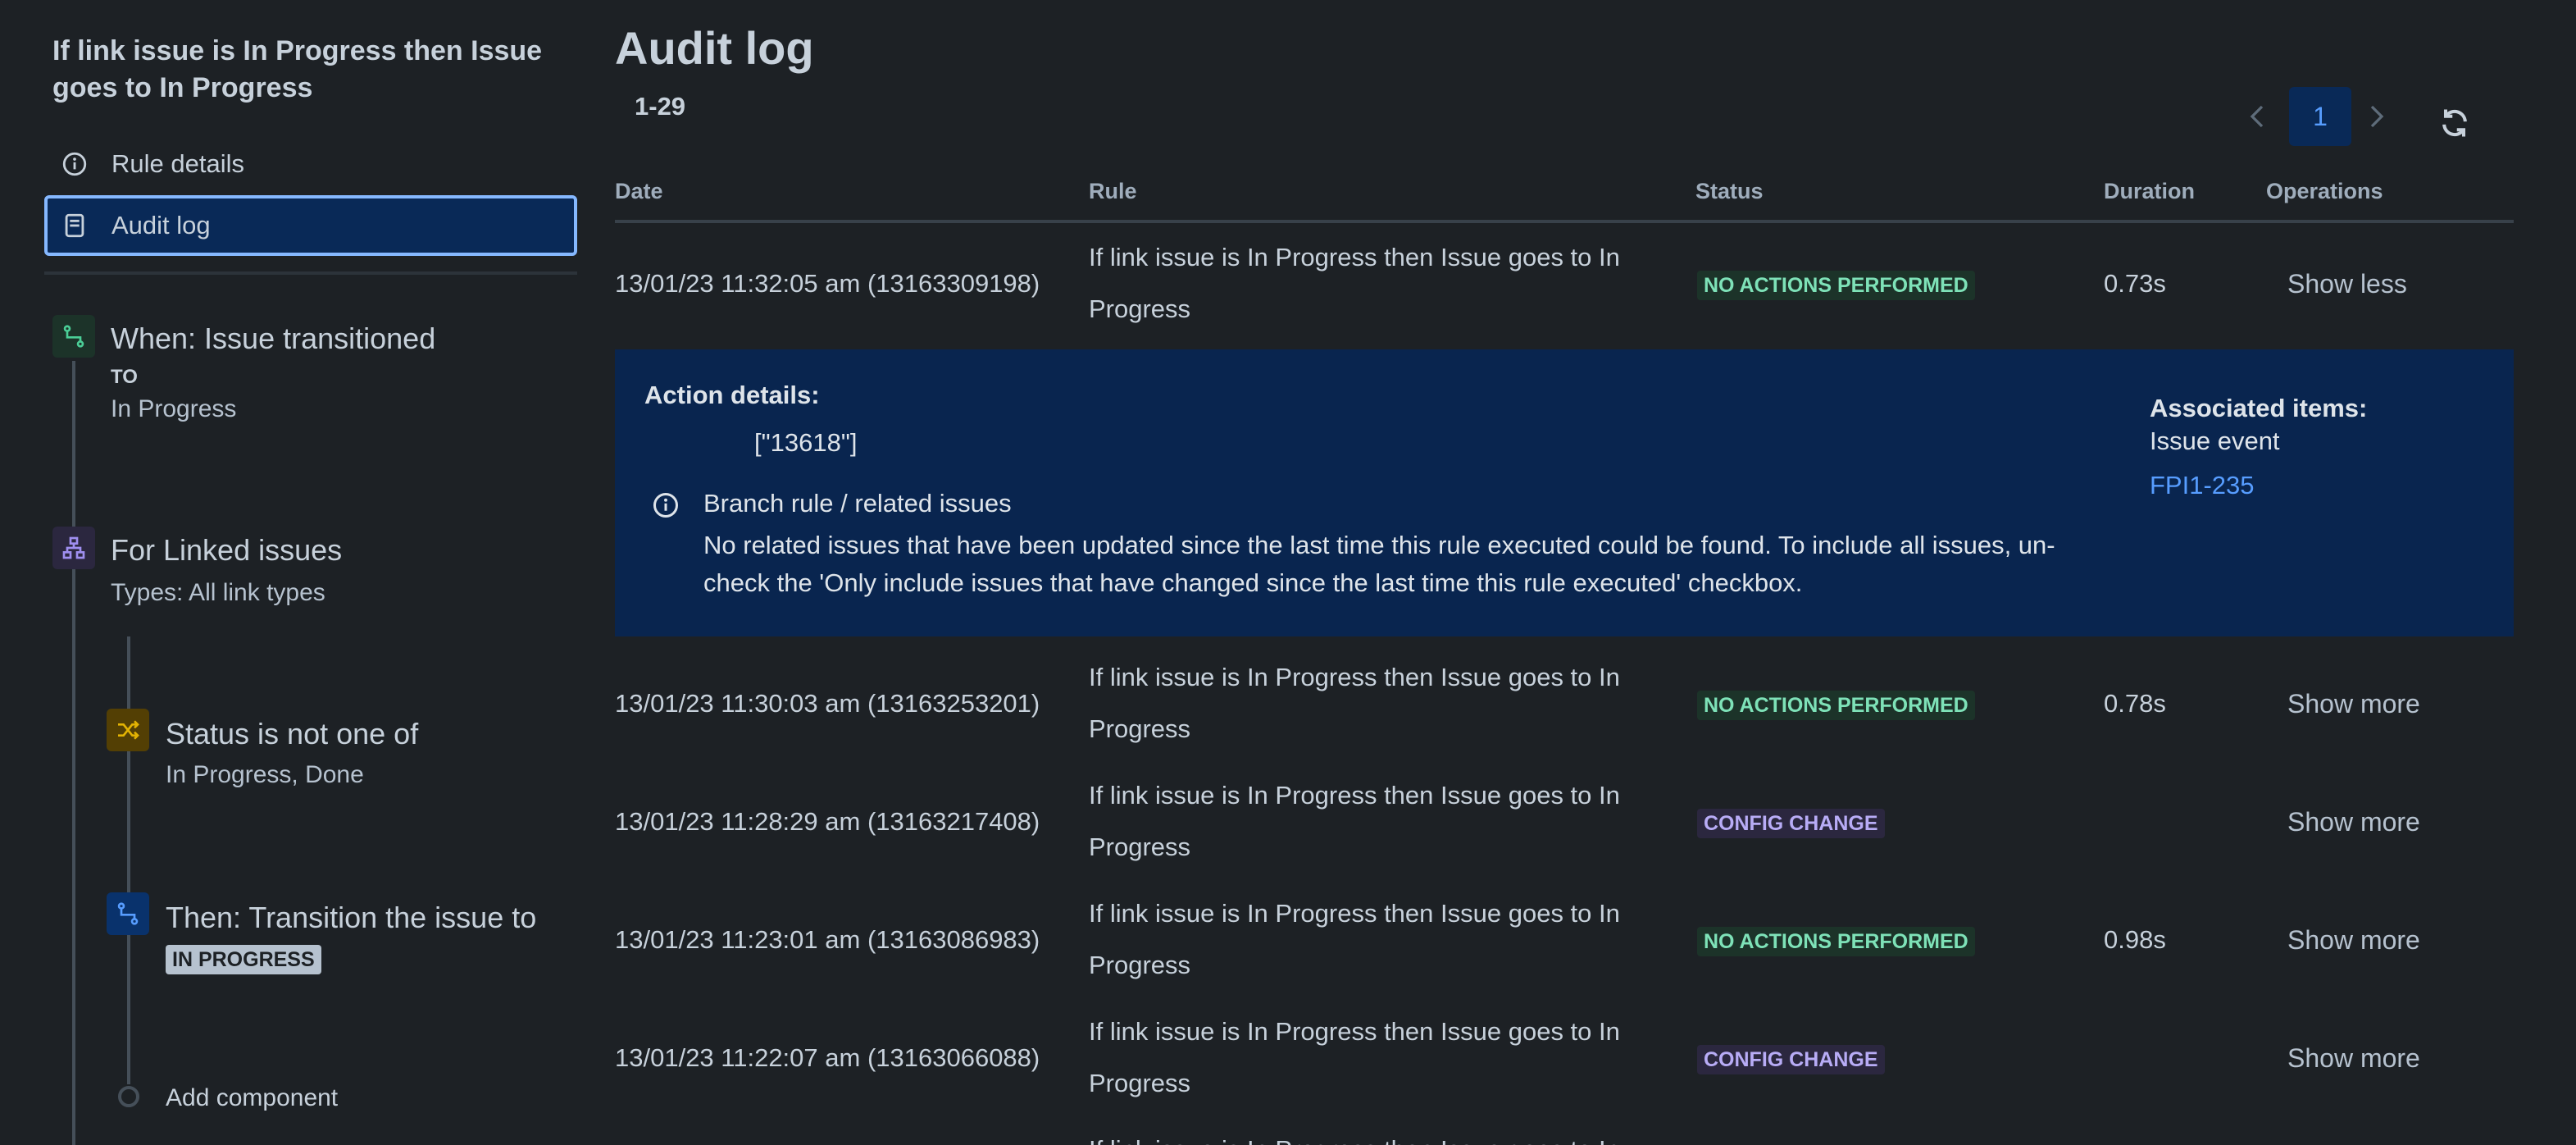  Describe the element at coordinates (310, 225) in the screenshot. I see `nav-audit-log: Audit log` at that location.